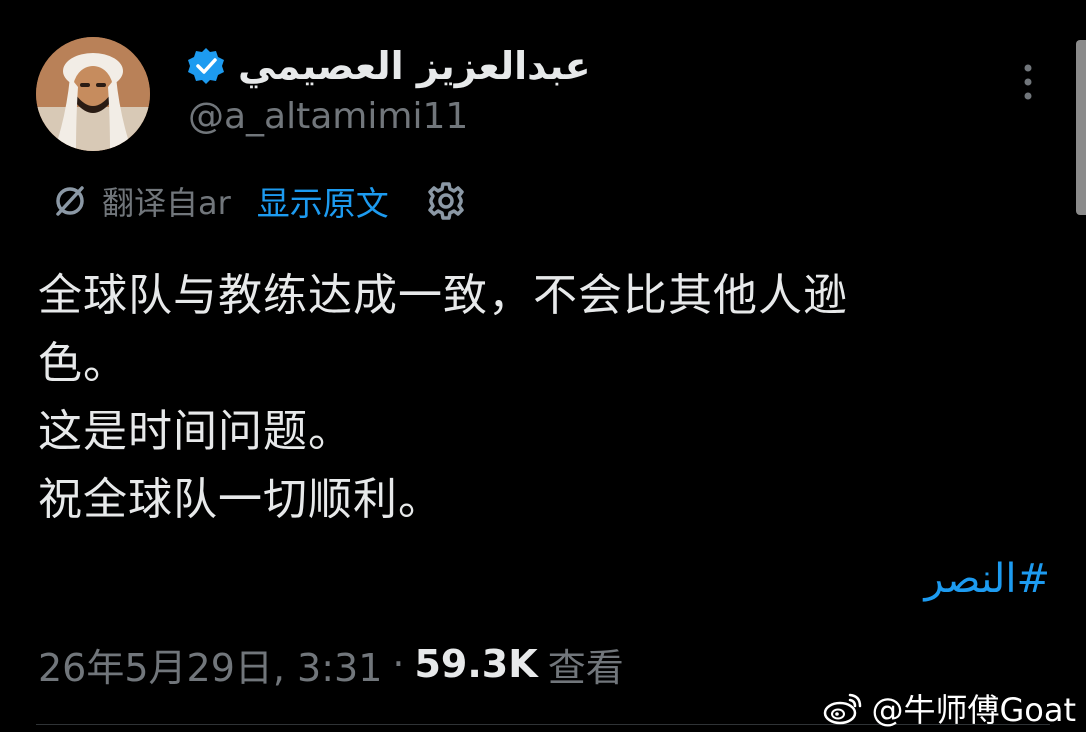 The width and height of the screenshot is (1086, 732). Describe the element at coordinates (166, 203) in the screenshot. I see `translated-from-label: 翻译自ar` at that location.